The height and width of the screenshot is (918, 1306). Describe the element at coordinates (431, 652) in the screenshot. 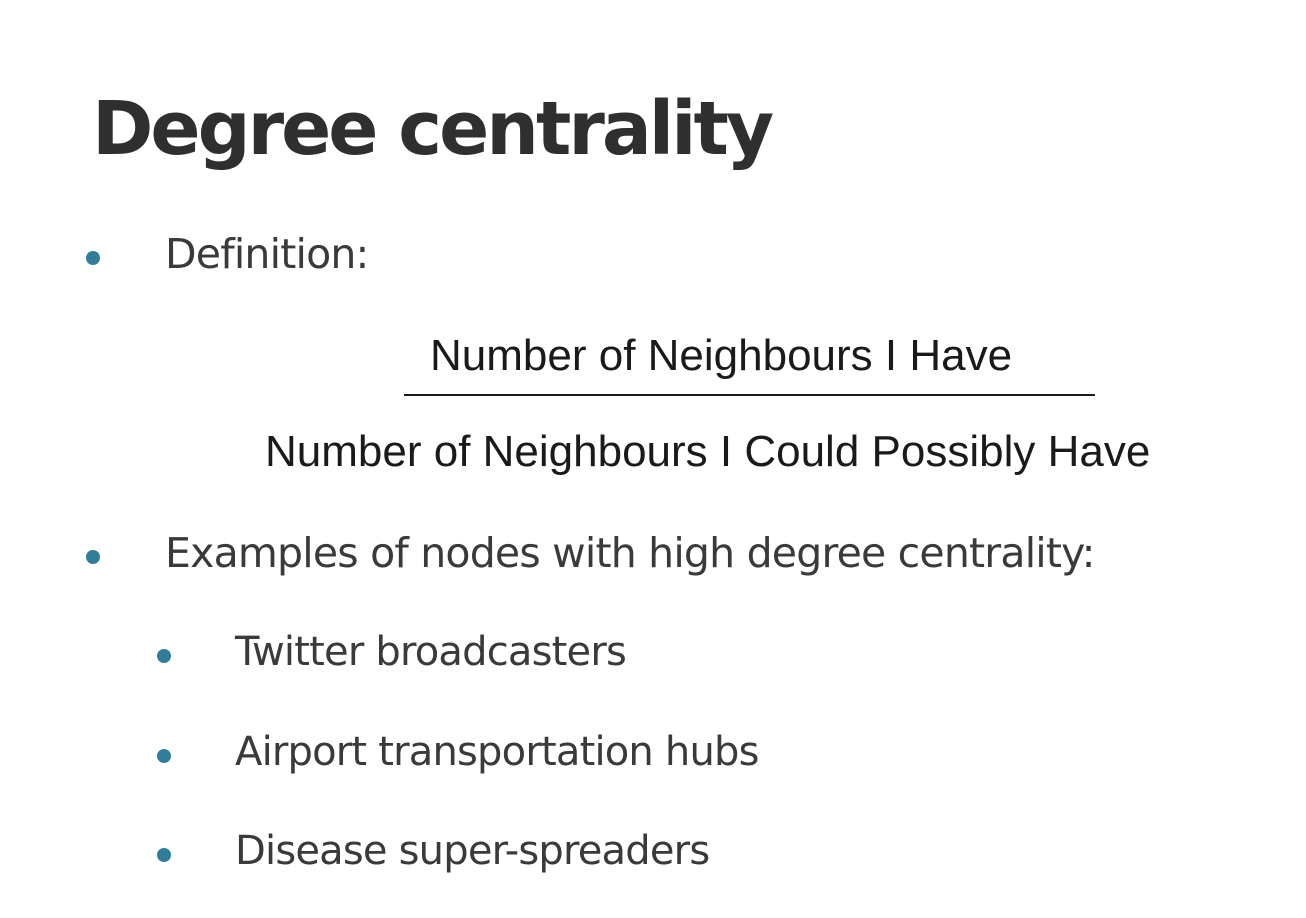

I see `example-item: Twitter broadcasters` at that location.